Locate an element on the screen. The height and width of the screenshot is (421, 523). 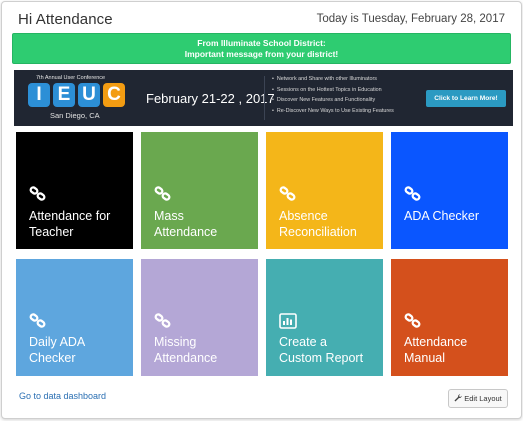
tile-label: Create a Custom Report is located at coordinates (328, 350).